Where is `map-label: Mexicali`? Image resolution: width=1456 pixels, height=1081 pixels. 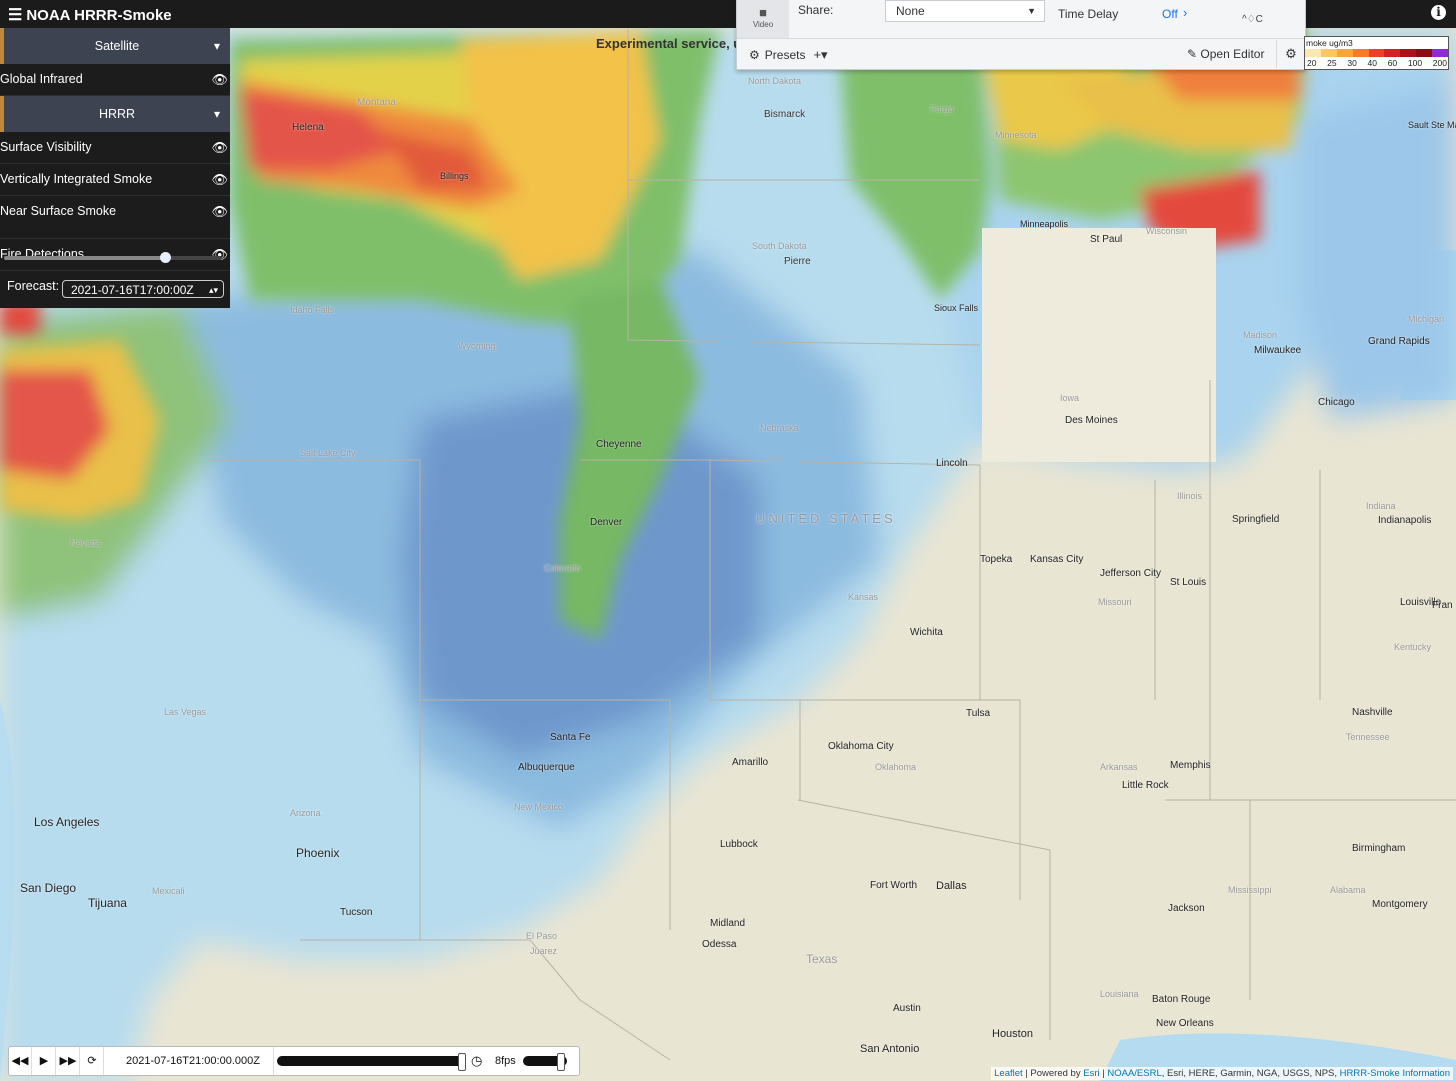 map-label: Mexicali is located at coordinates (168, 891).